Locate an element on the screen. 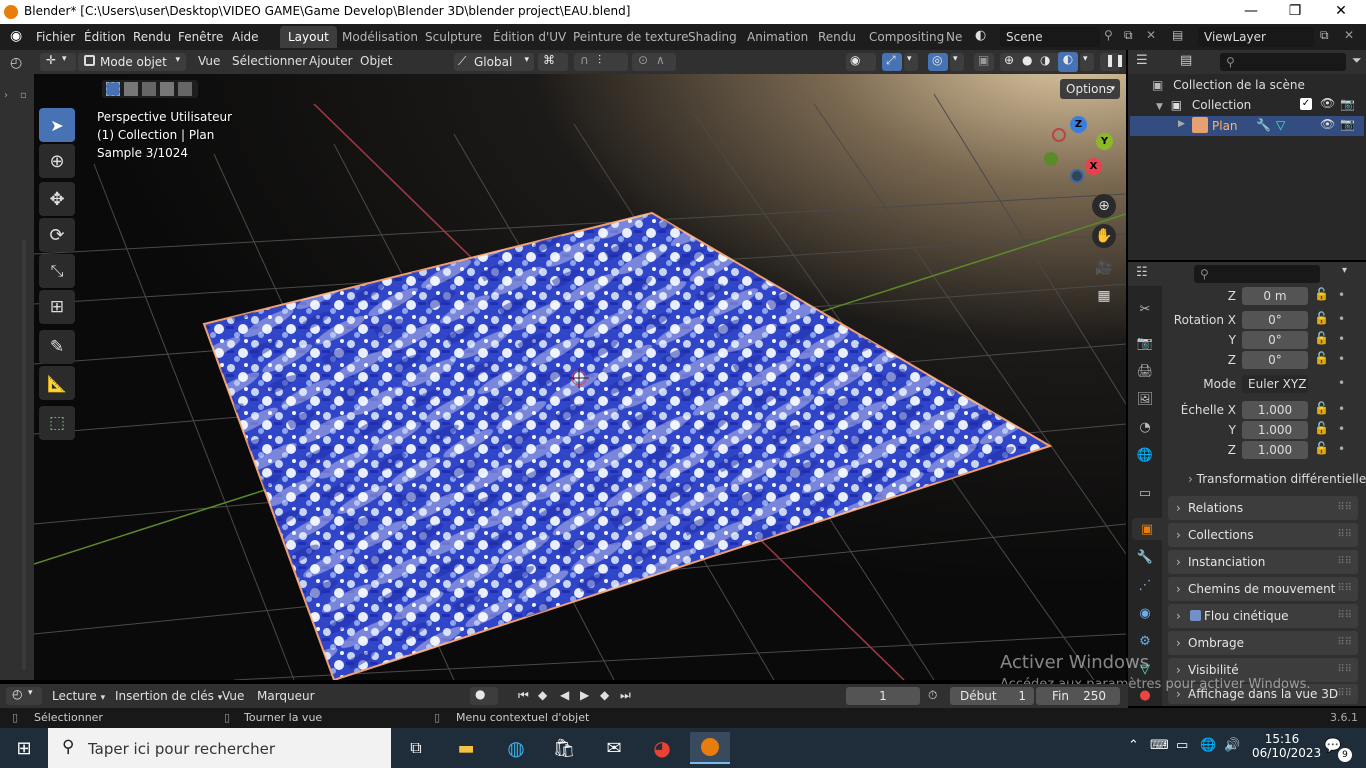 Image resolution: width=1366 pixels, height=768 pixels. menu-ajouter: Ajouter is located at coordinates (331, 61).